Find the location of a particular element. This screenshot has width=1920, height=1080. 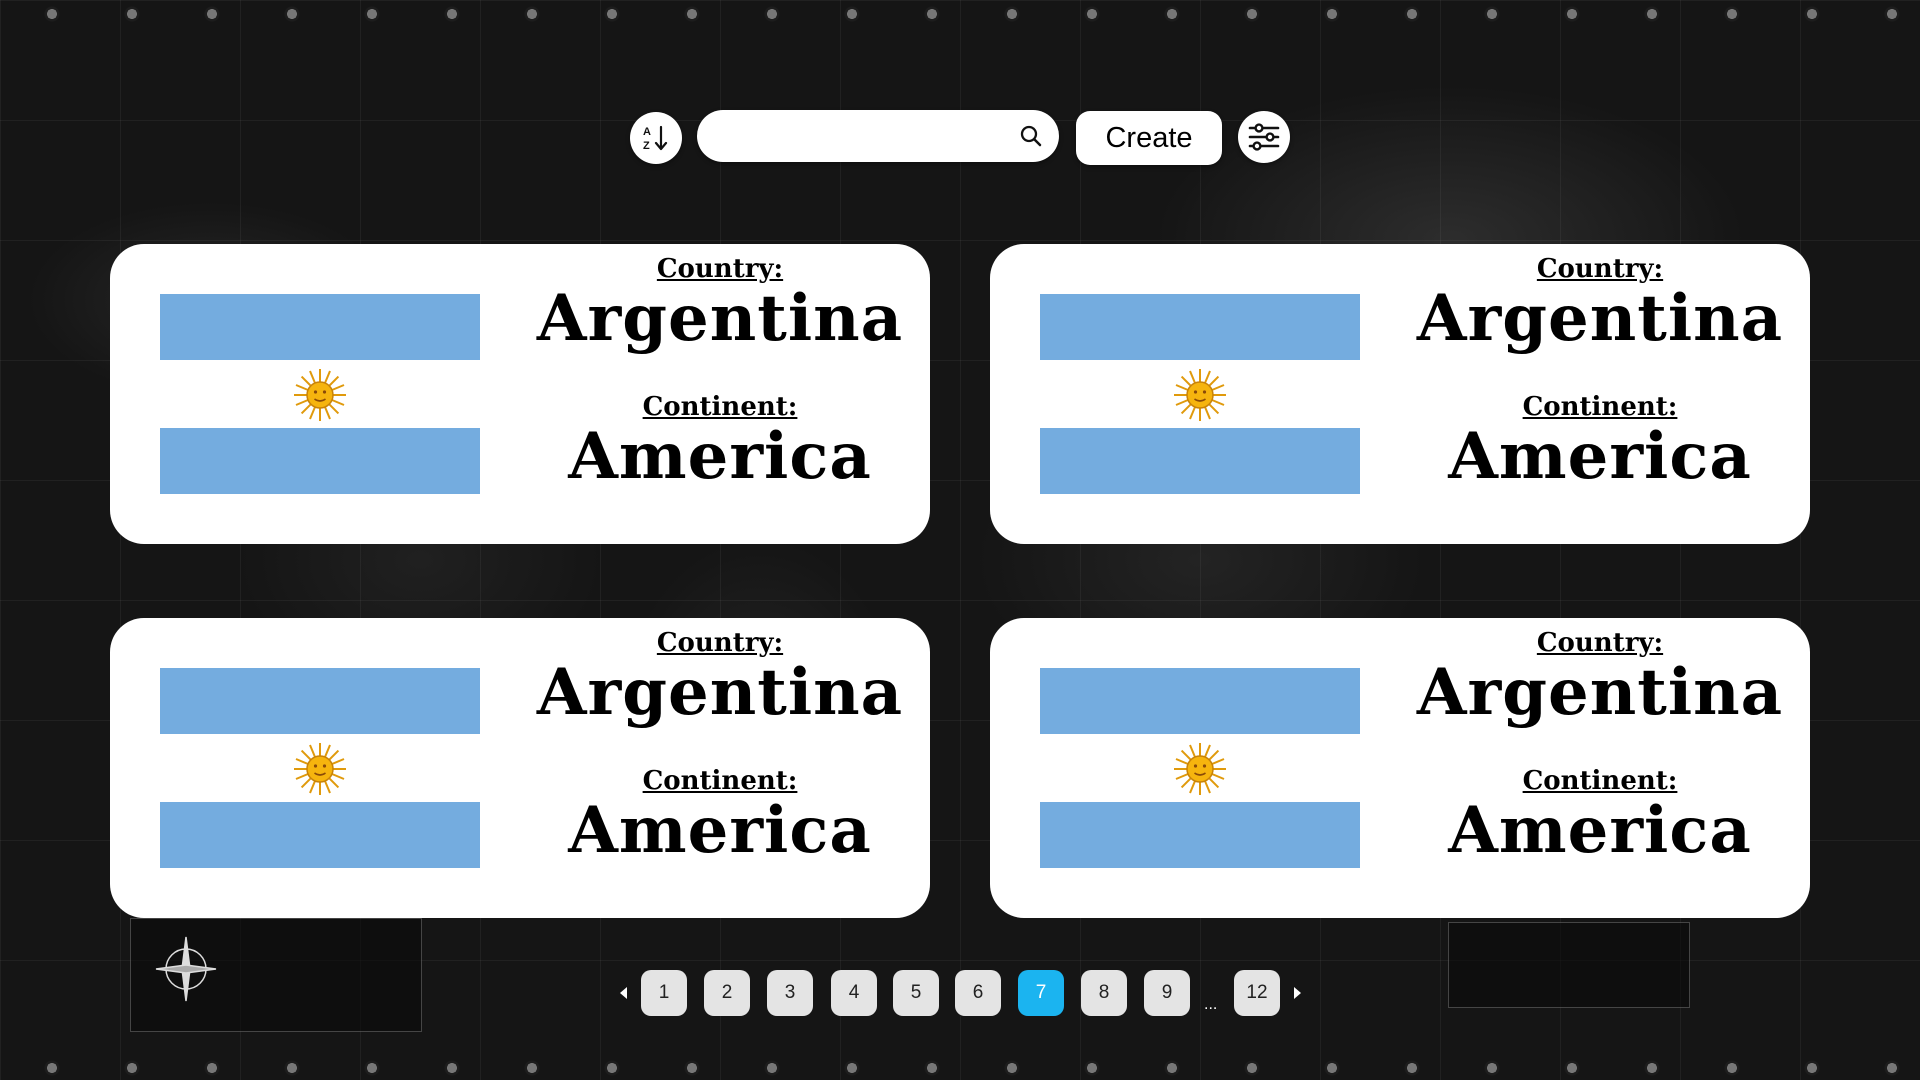

page-button: 6 is located at coordinates (978, 993).